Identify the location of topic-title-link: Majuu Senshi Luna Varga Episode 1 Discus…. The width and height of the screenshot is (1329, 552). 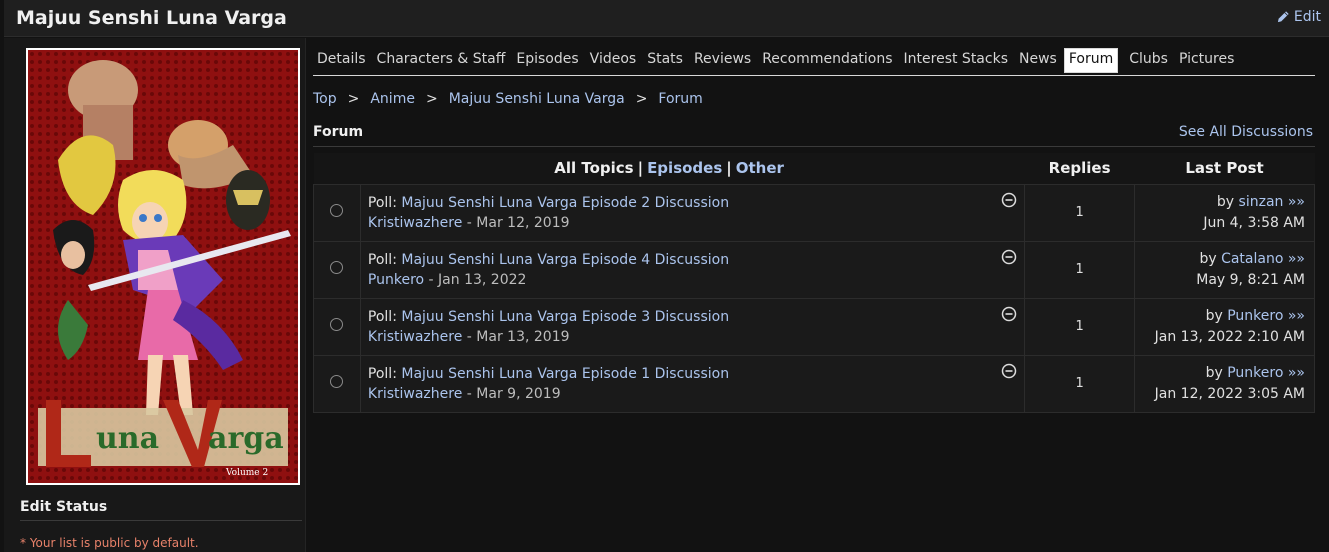
(565, 374).